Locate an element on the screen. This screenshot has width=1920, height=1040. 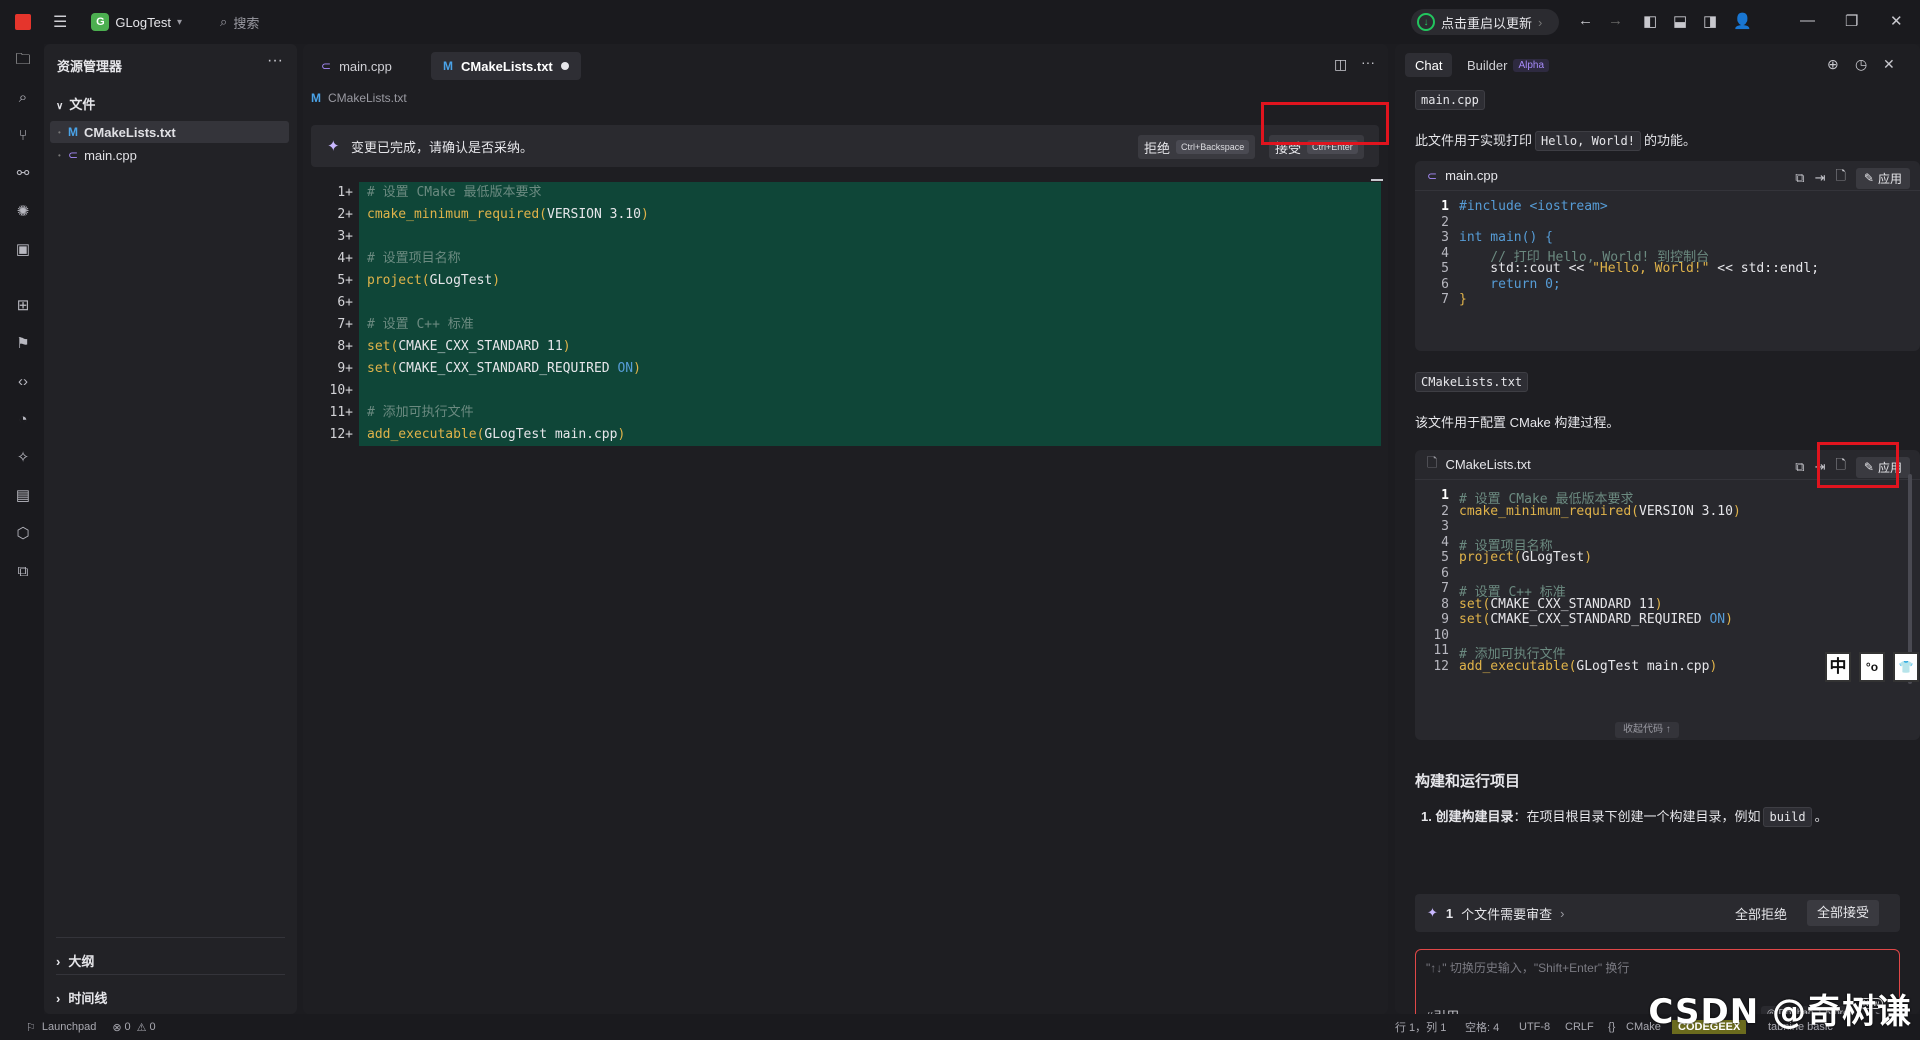
breadcrumb: M CMakeLists.txt is located at coordinates (359, 98).